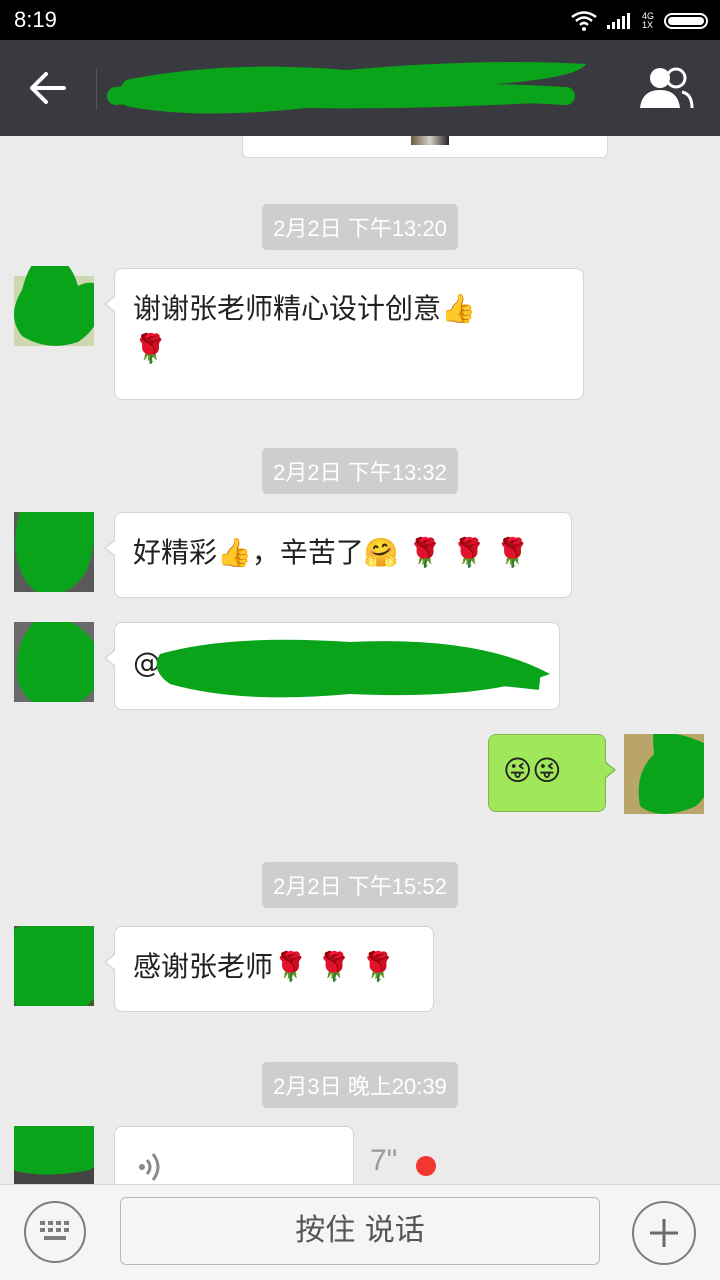 The width and height of the screenshot is (720, 1280). What do you see at coordinates (664, 774) in the screenshot?
I see `my-avatar` at bounding box center [664, 774].